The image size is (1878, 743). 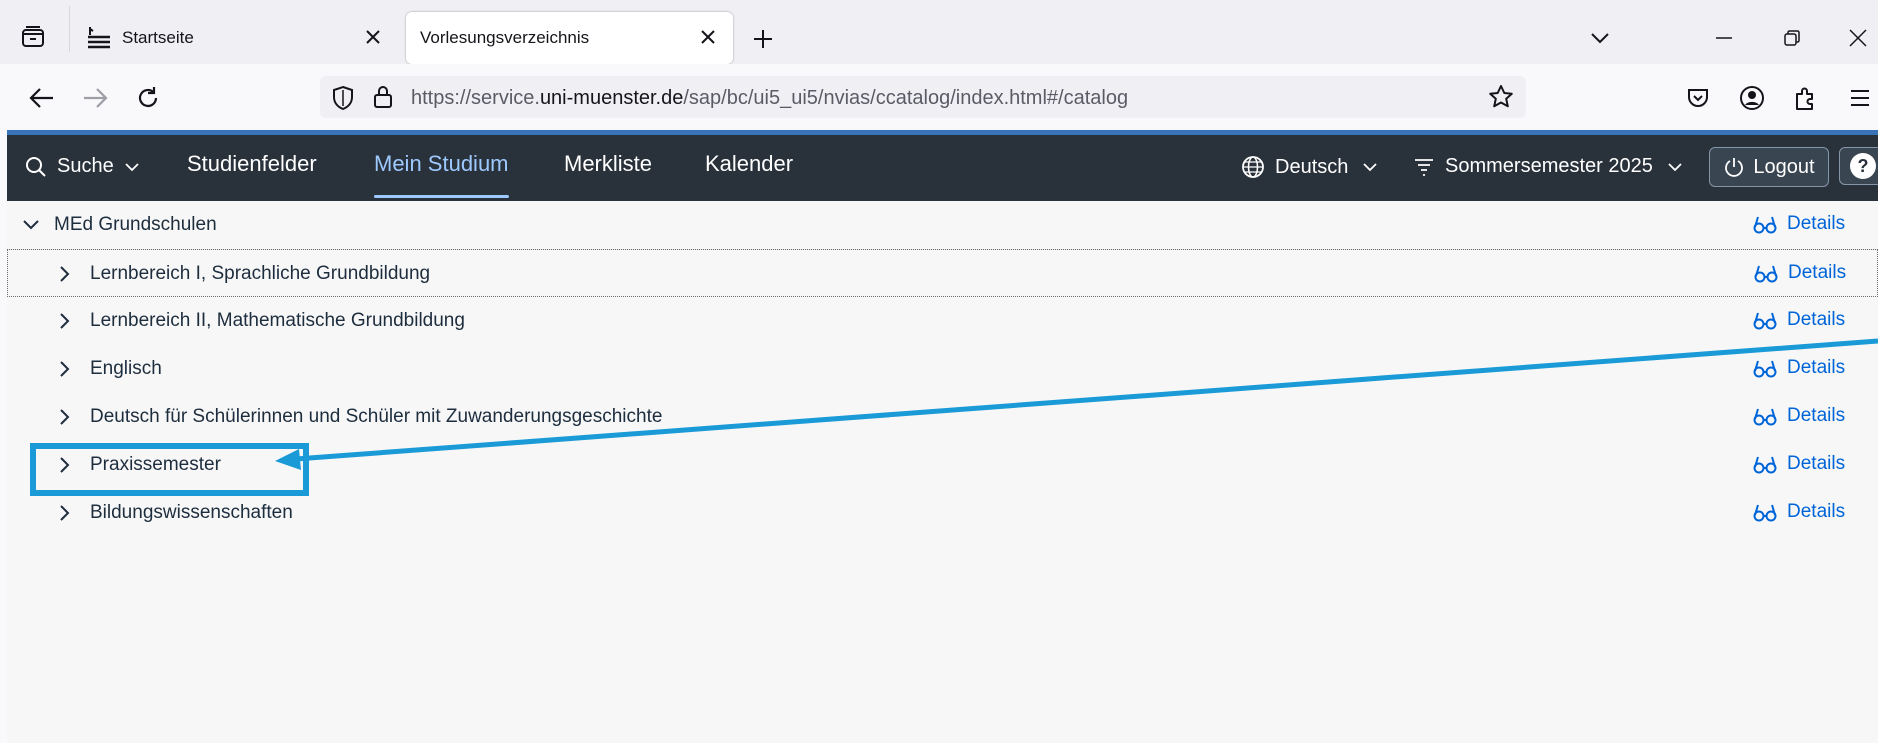 What do you see at coordinates (383, 97) in the screenshot?
I see `lock-icon` at bounding box center [383, 97].